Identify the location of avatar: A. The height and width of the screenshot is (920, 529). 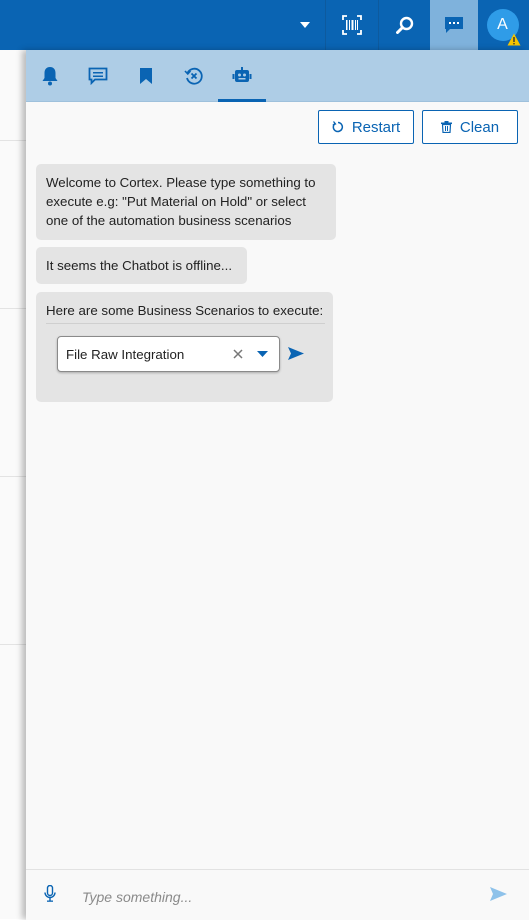
(503, 27).